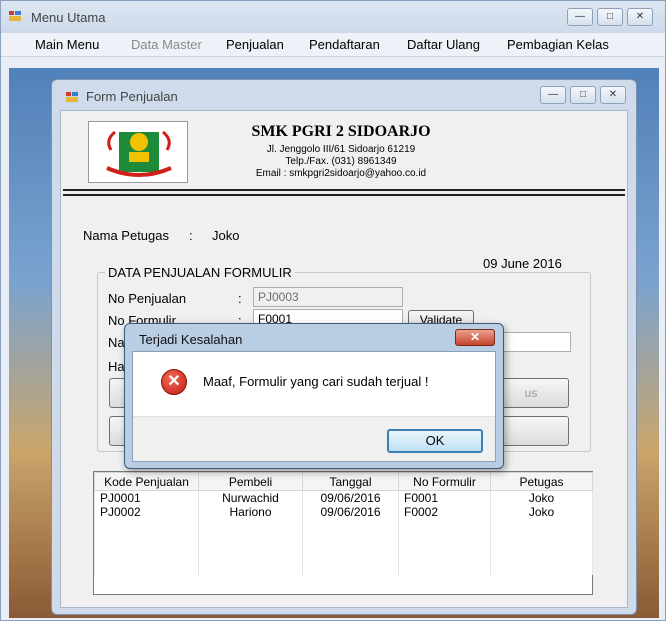 The height and width of the screenshot is (621, 666). I want to click on dialog-message: Maaf, Formulir yang cari sudah terjual !, so click(316, 381).